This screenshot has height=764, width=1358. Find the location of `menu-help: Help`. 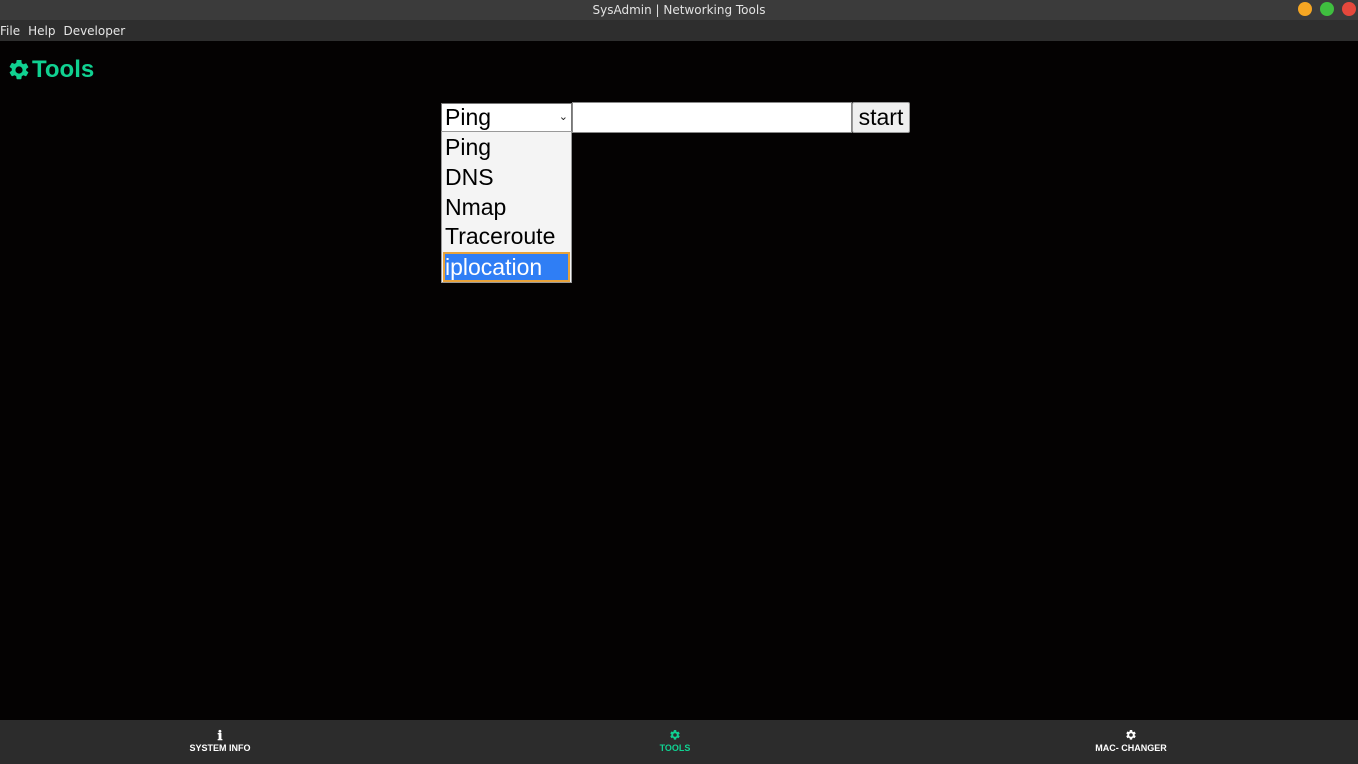

menu-help: Help is located at coordinates (41, 31).